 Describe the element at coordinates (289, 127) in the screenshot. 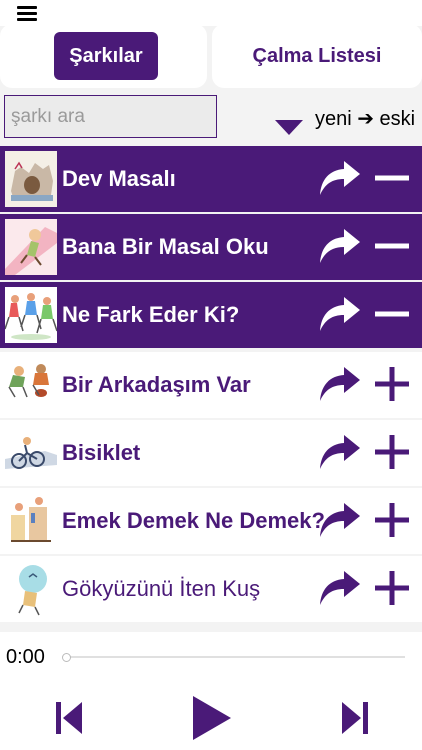

I see `sort-dropdown-icon` at that location.